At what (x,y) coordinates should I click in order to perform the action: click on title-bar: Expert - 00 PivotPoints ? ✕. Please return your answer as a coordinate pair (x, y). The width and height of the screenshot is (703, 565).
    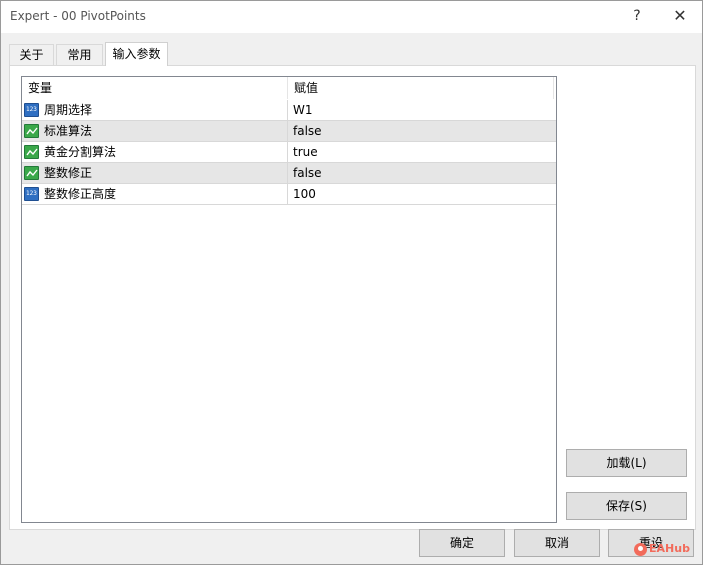
    Looking at the image, I should click on (351, 17).